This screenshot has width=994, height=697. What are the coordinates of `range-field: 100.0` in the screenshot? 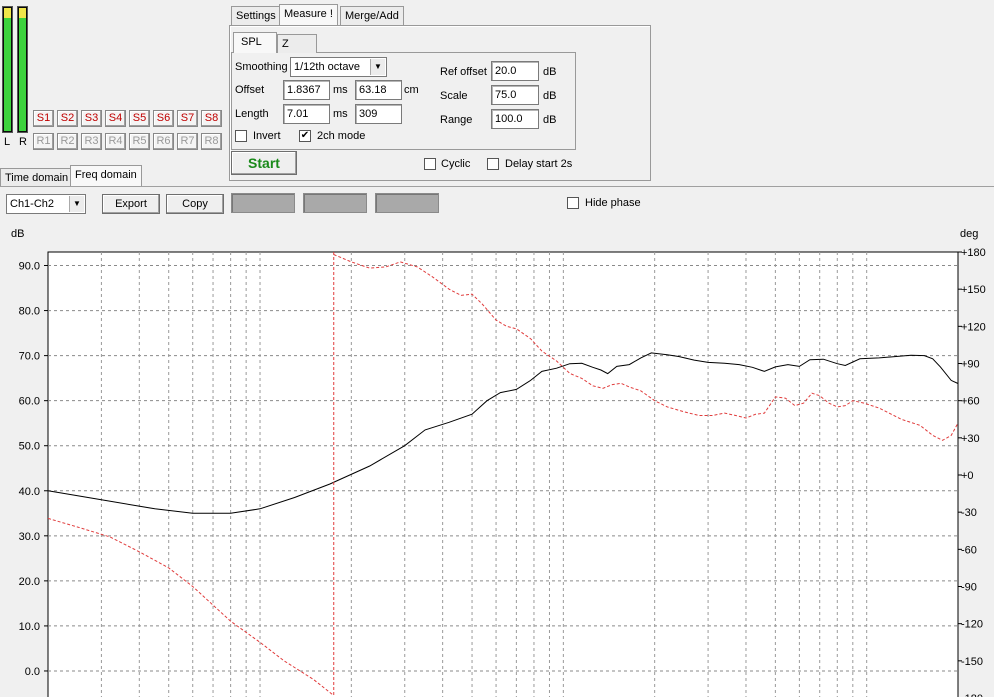 It's located at (515, 119).